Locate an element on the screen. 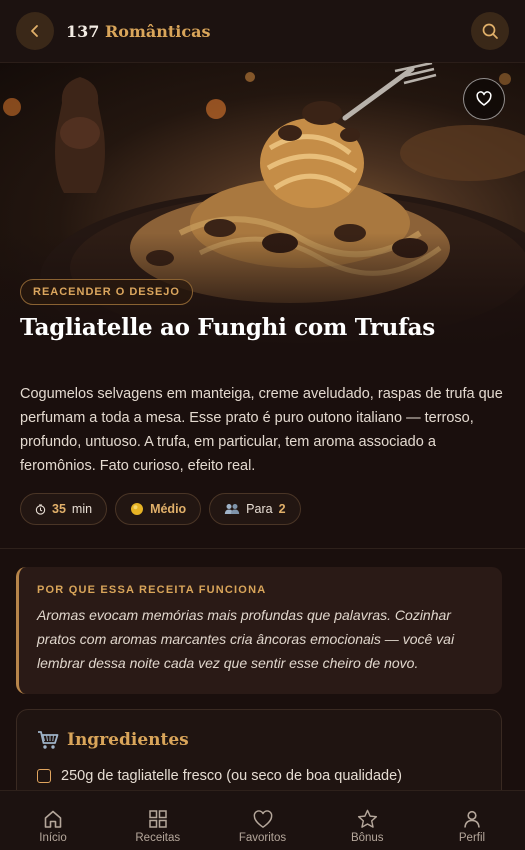 The image size is (525, 850). top-bar: 137 Românticas is located at coordinates (262, 31).